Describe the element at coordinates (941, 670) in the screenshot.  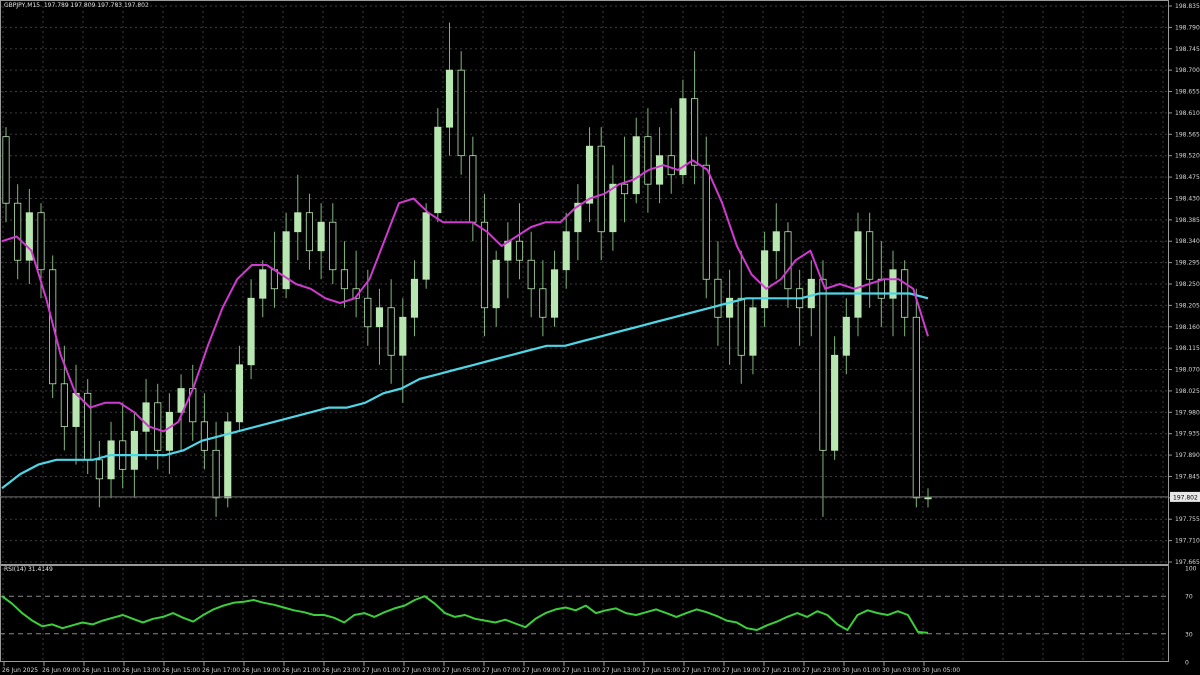
I see `x-tick-label: 30 Jun 05:00` at that location.